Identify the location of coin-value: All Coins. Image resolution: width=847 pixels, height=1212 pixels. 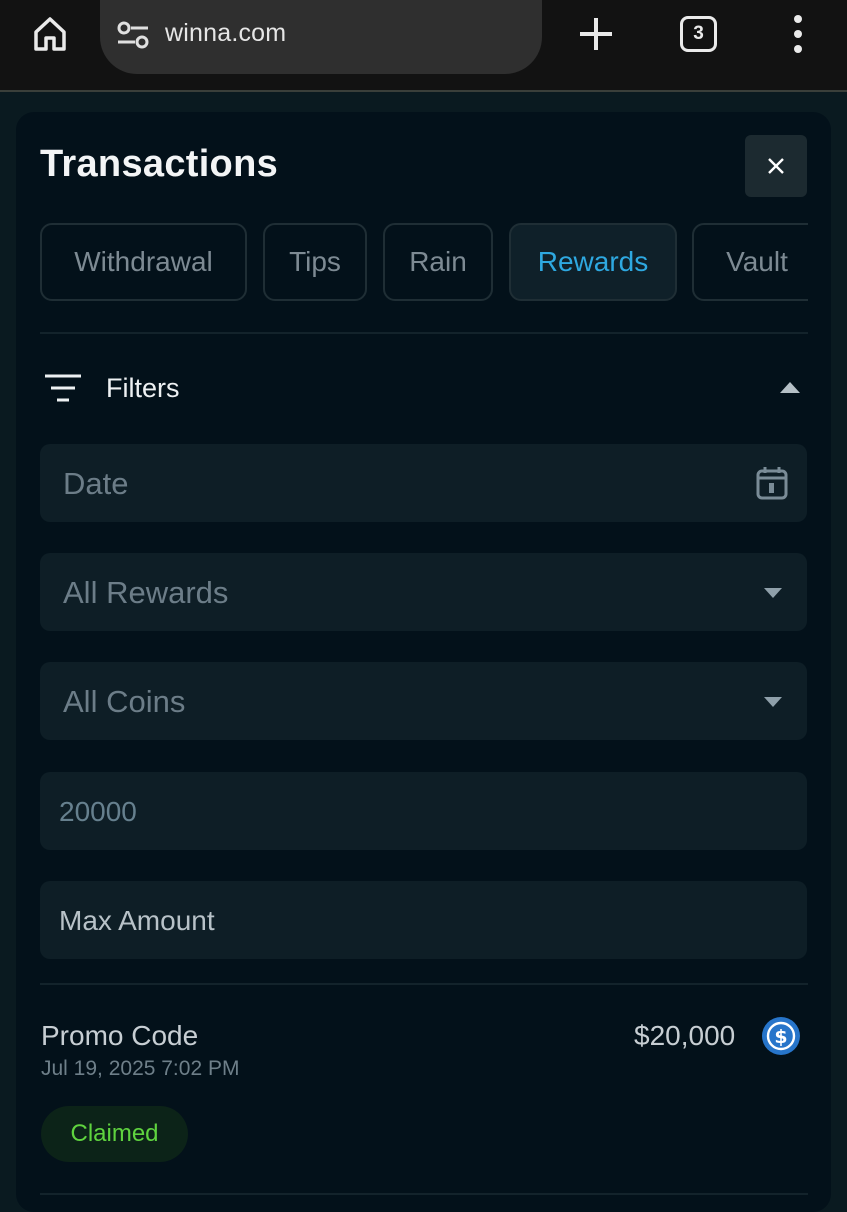
(124, 701).